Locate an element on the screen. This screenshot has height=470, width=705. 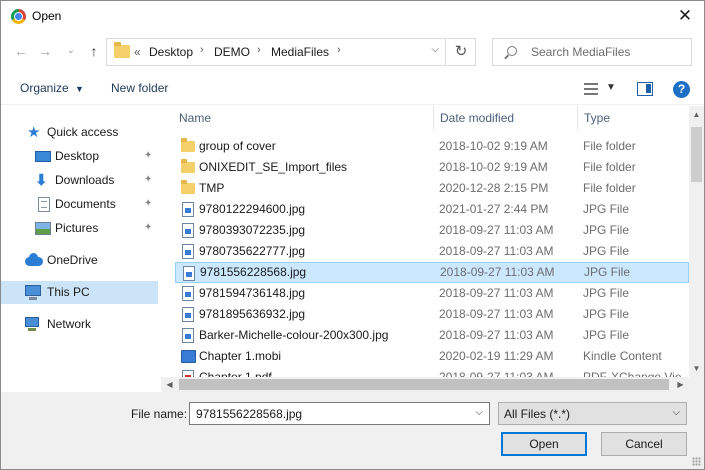
file-row: TMP 2020-12-28 2:15 PM File folder is located at coordinates (432, 188).